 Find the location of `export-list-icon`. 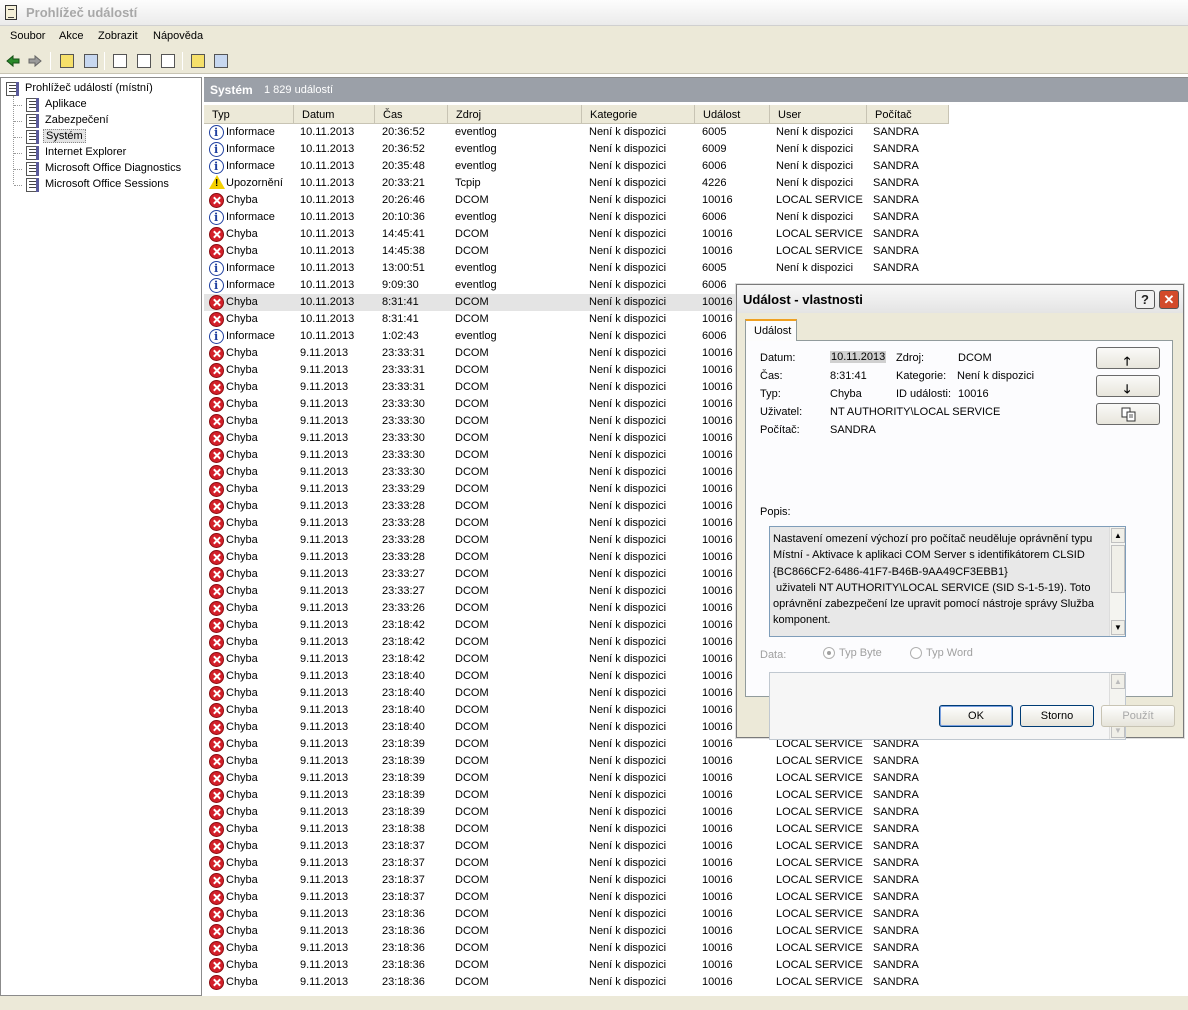

export-list-icon is located at coordinates (168, 61).